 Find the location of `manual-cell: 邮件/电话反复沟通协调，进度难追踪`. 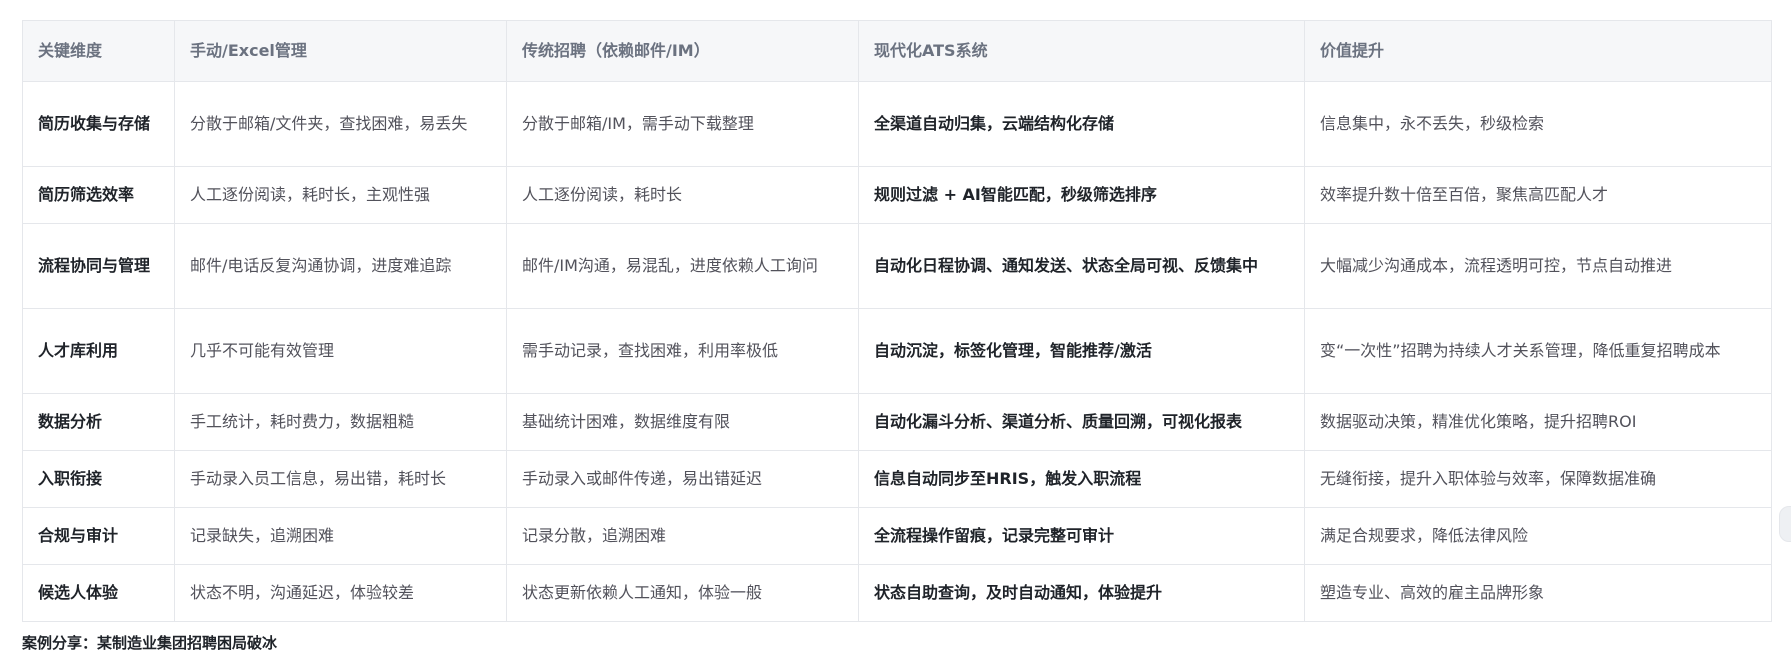

manual-cell: 邮件/电话反复沟通协调，进度难追踪 is located at coordinates (340, 266).